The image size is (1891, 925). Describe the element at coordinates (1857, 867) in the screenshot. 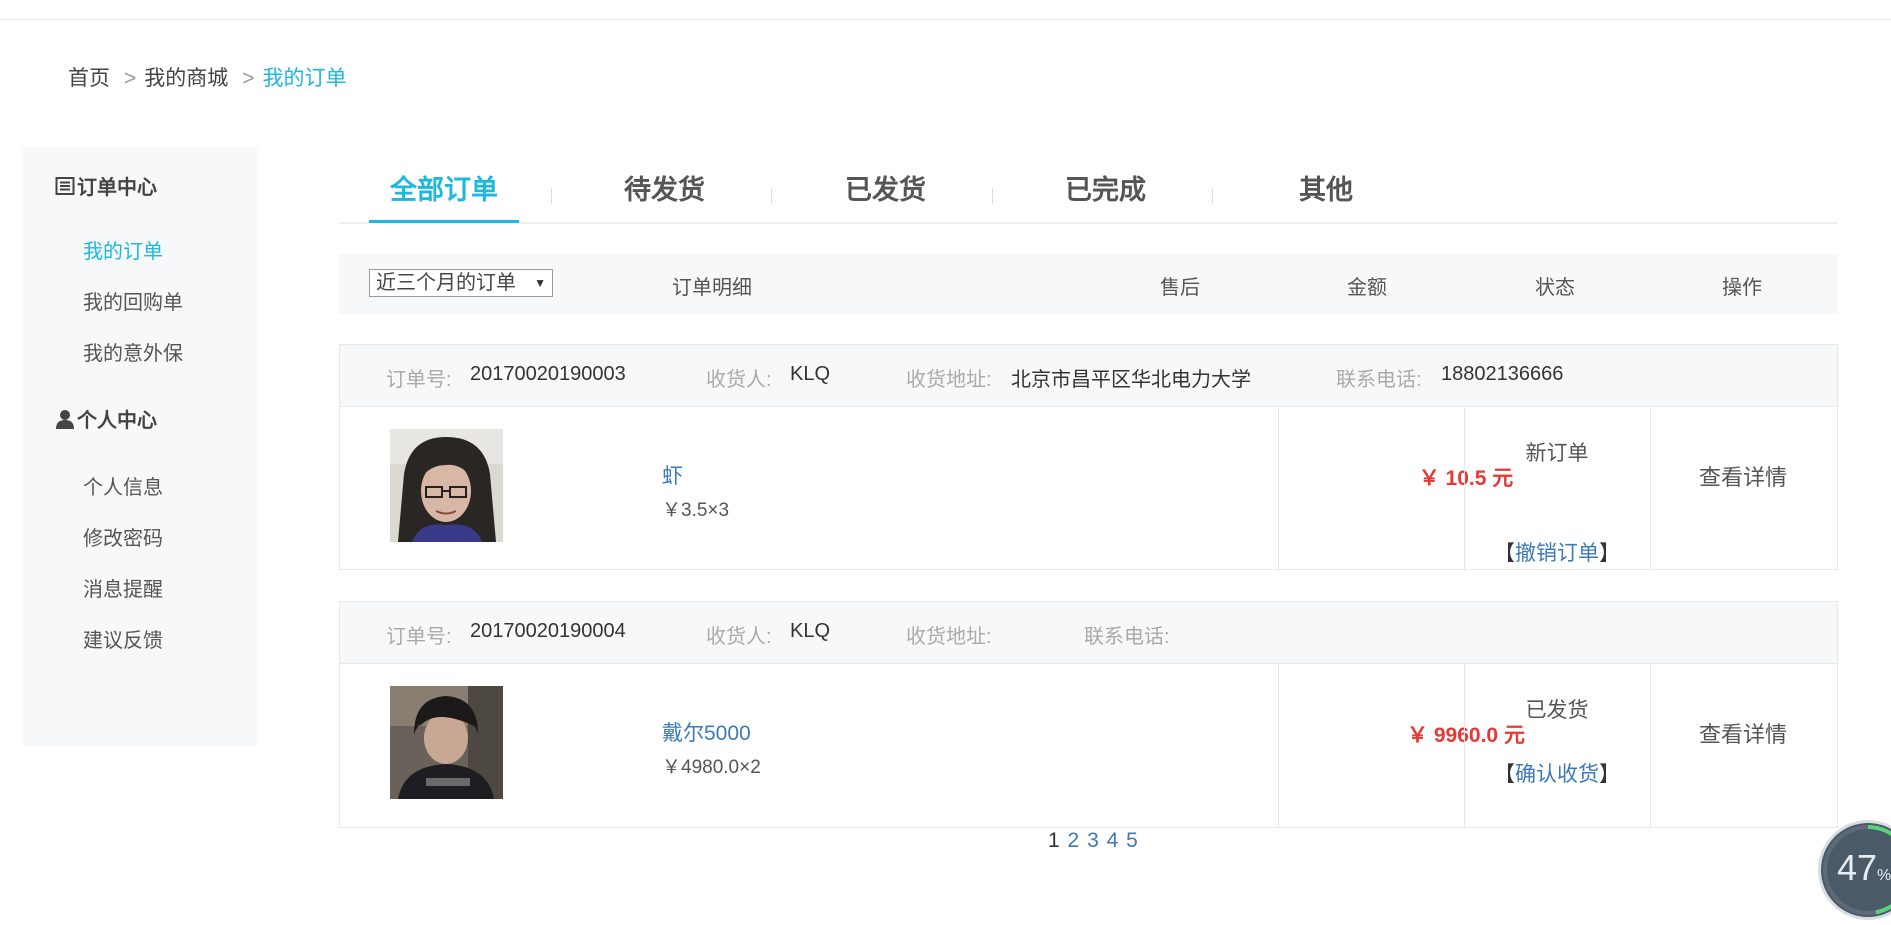

I see `speed-value: 47` at that location.